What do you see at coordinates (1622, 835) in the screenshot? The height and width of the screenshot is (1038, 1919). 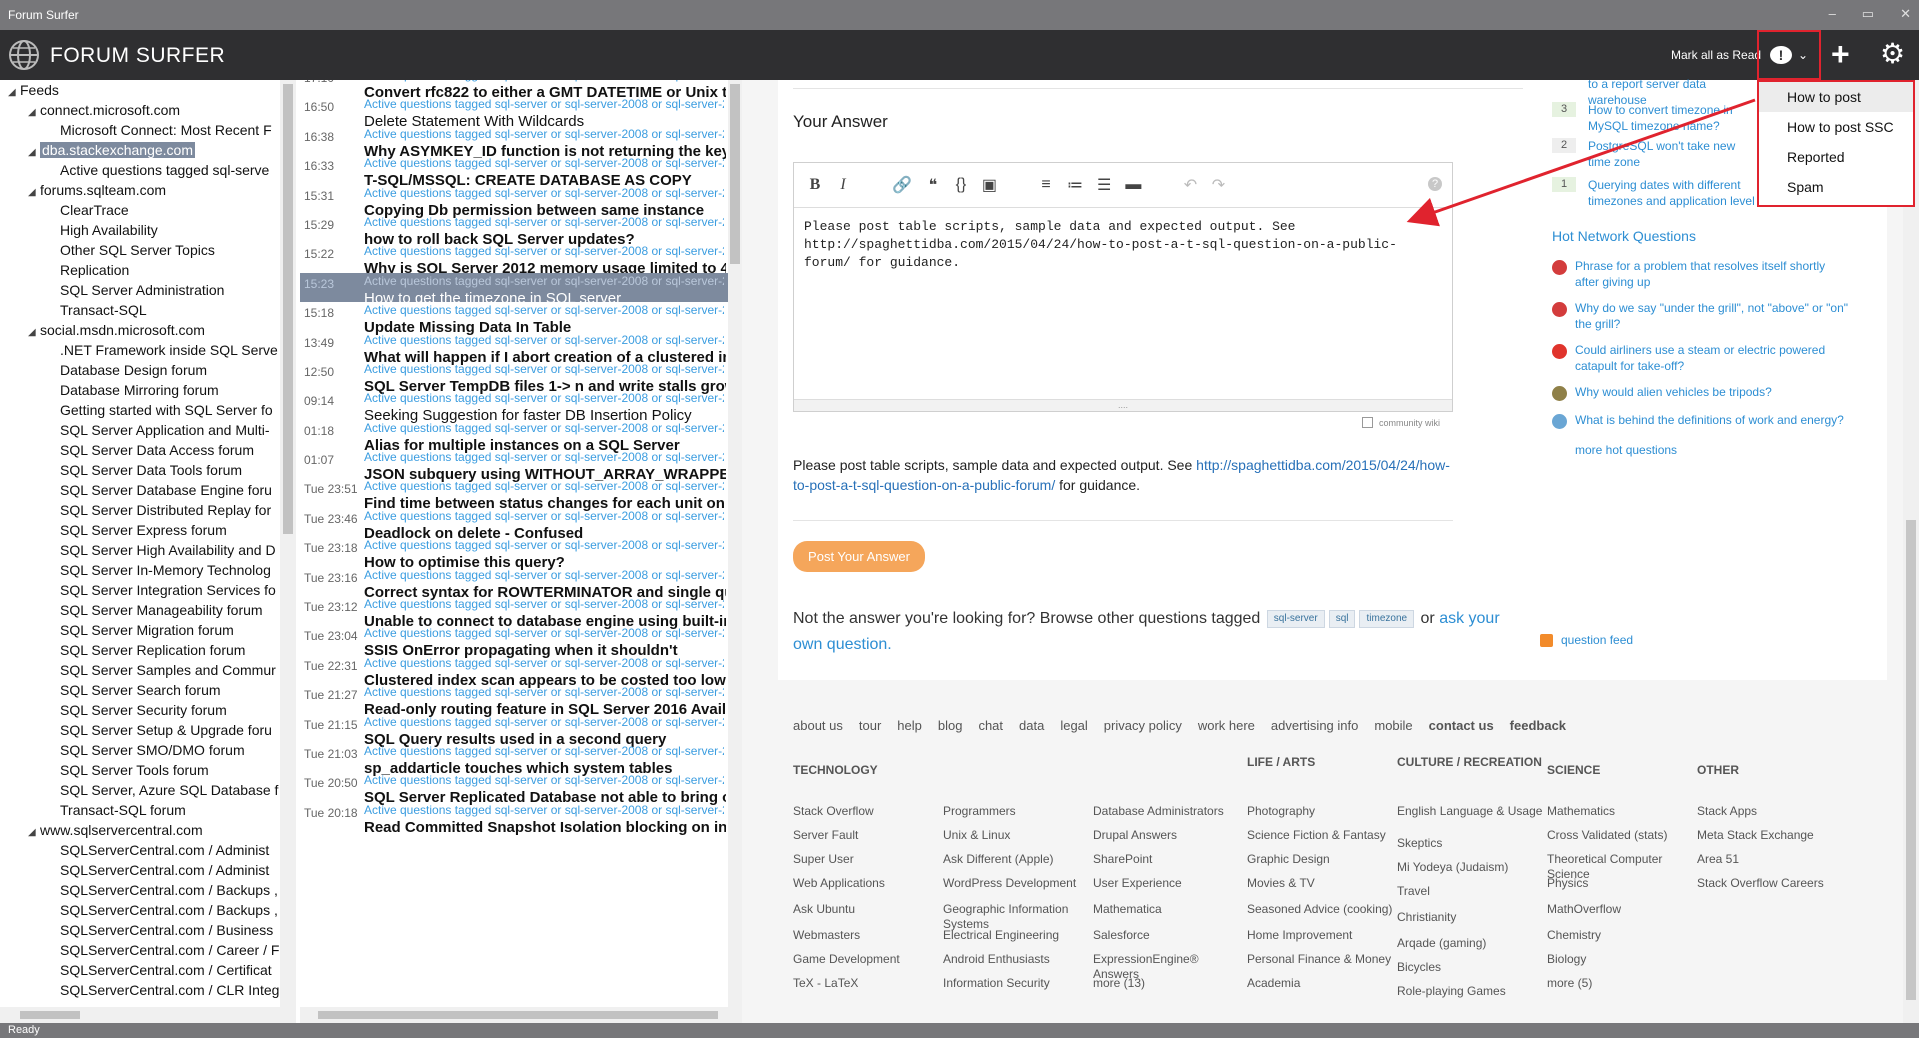 I see `footer-site-link: Cross Validated (stats)` at bounding box center [1622, 835].